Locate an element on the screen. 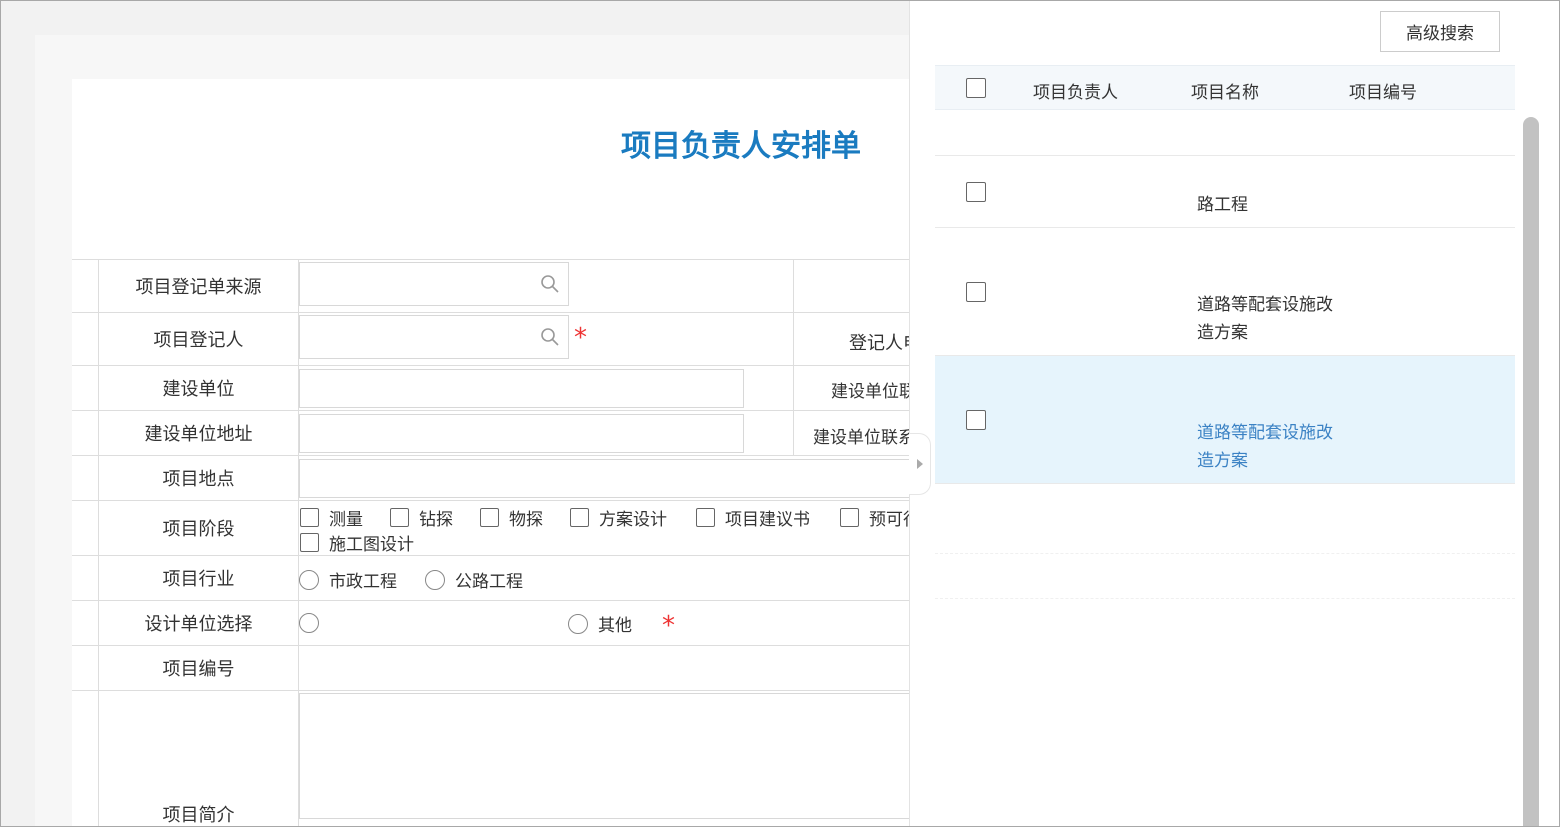 This screenshot has height=827, width=1560. option-label: 测量 is located at coordinates (346, 520).